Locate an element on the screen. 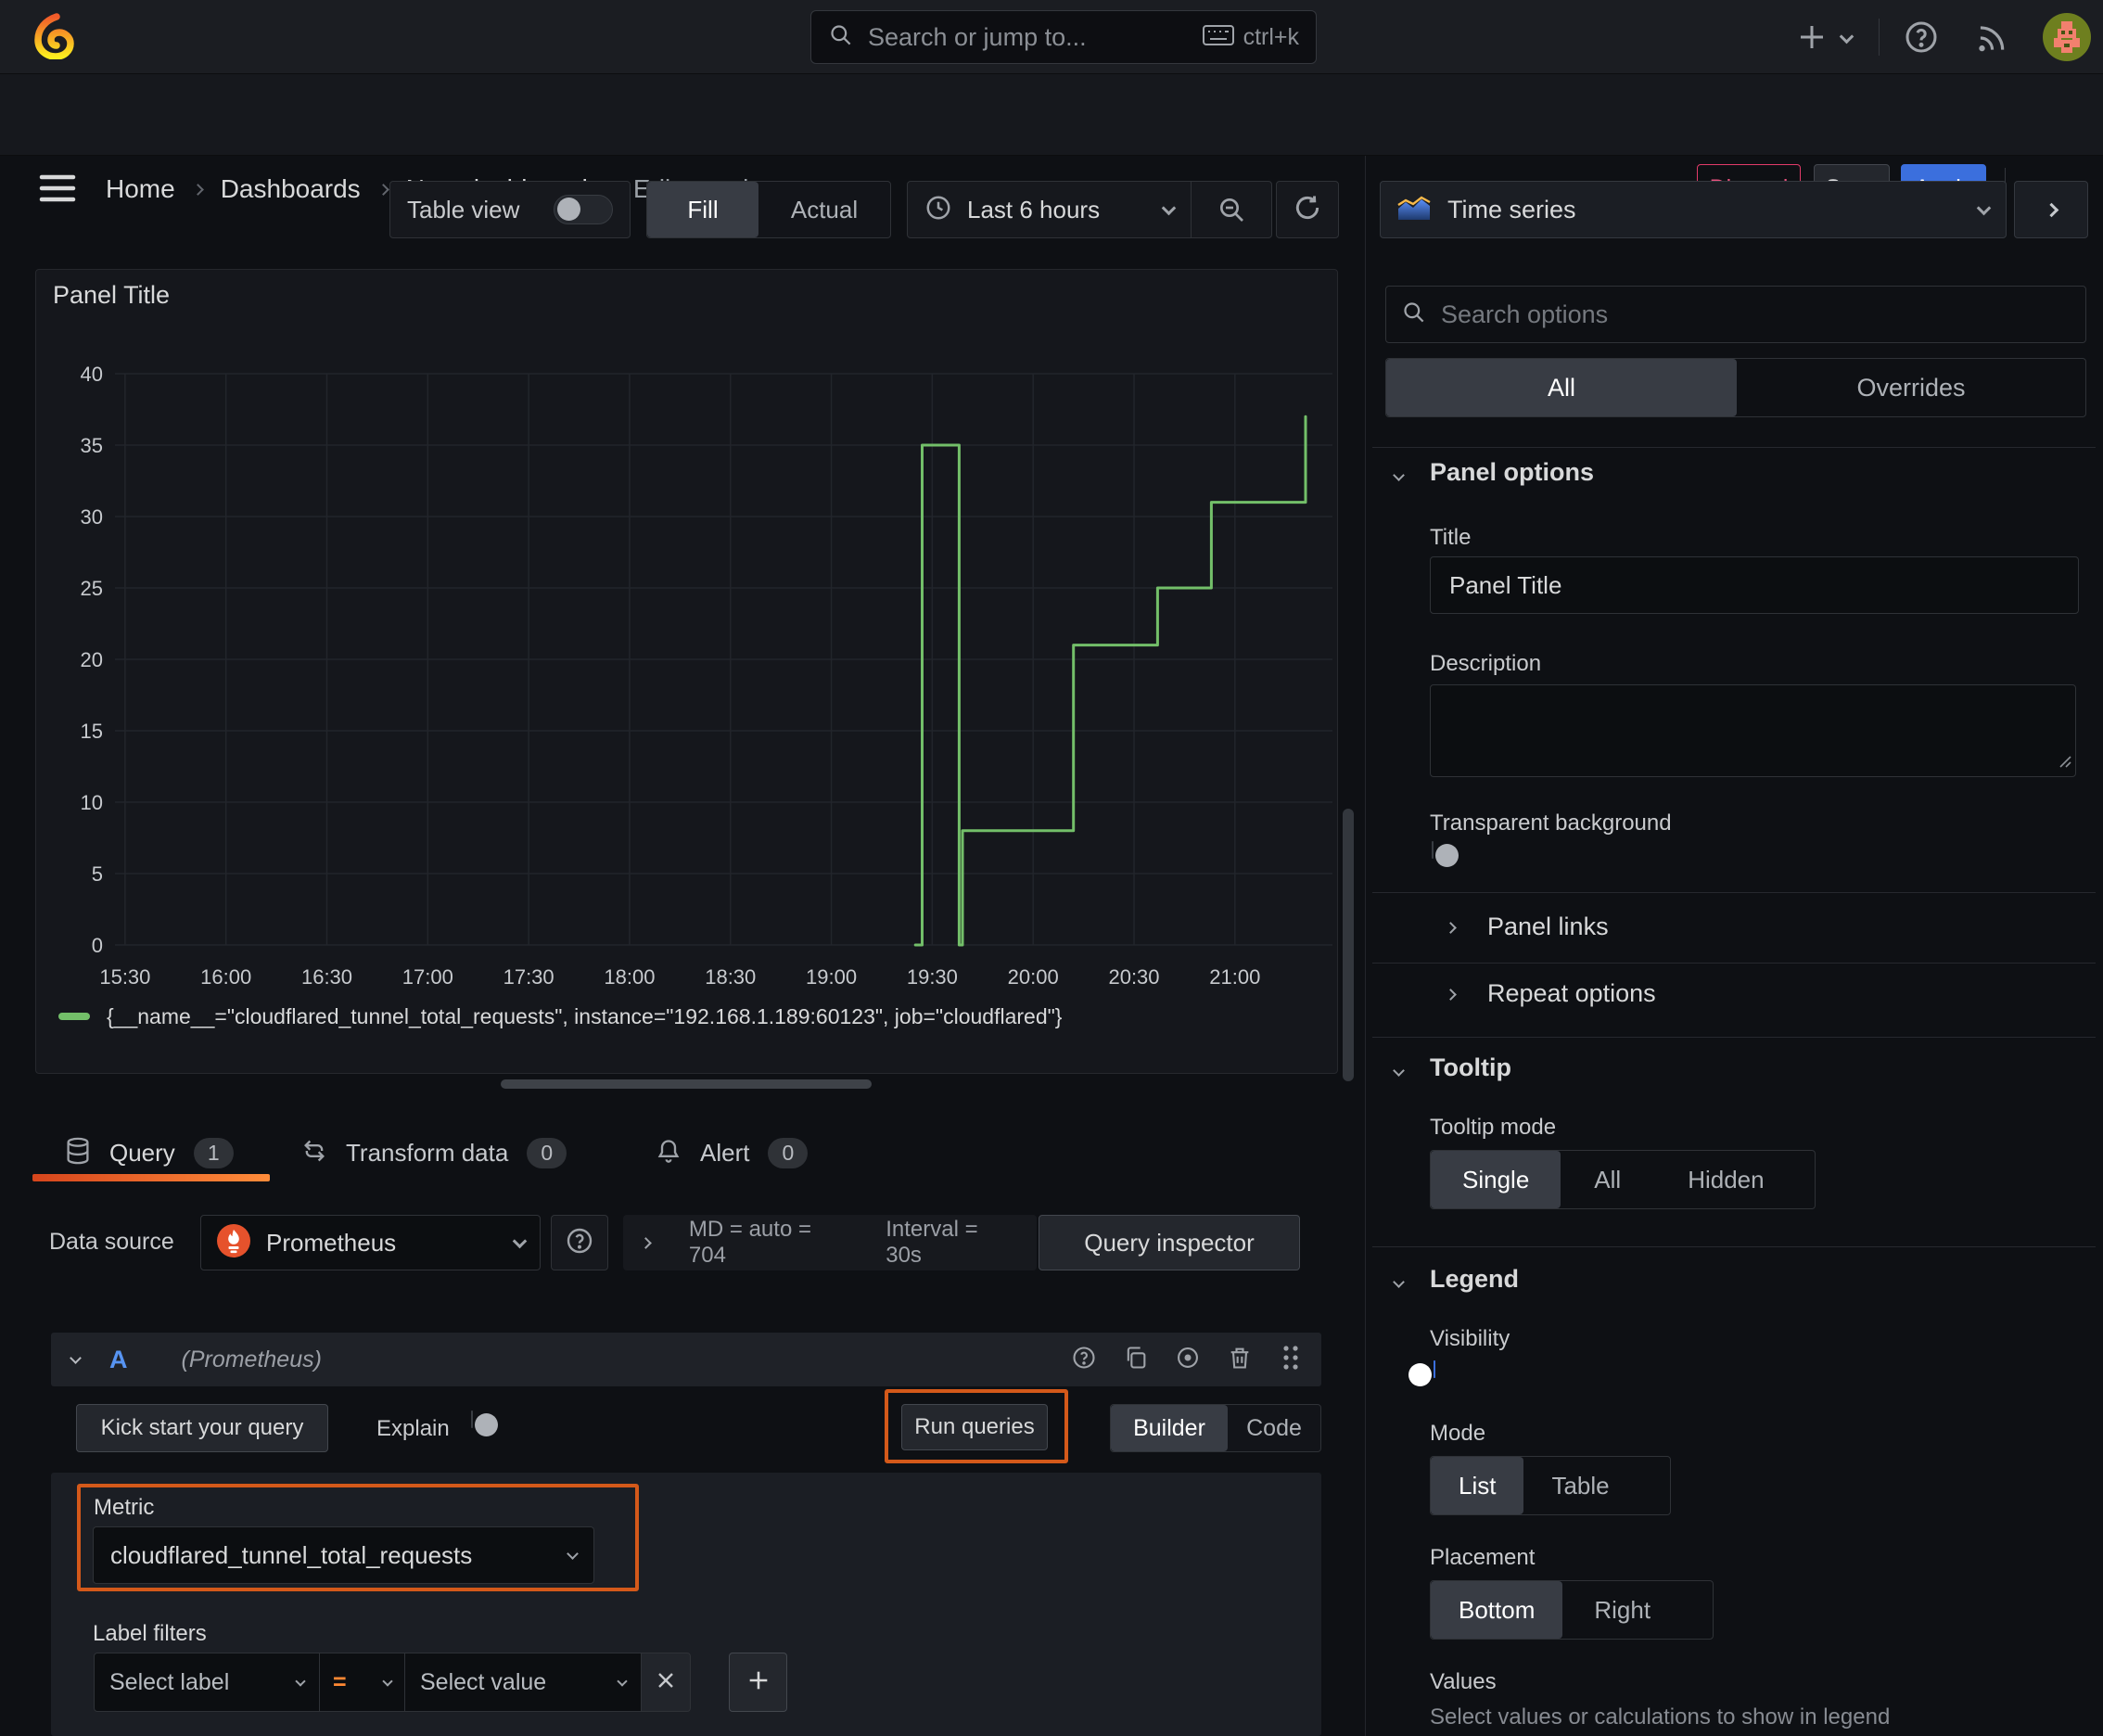 This screenshot has width=2103, height=1736. global-search: Search or jump to... ctrl+k is located at coordinates (1063, 37).